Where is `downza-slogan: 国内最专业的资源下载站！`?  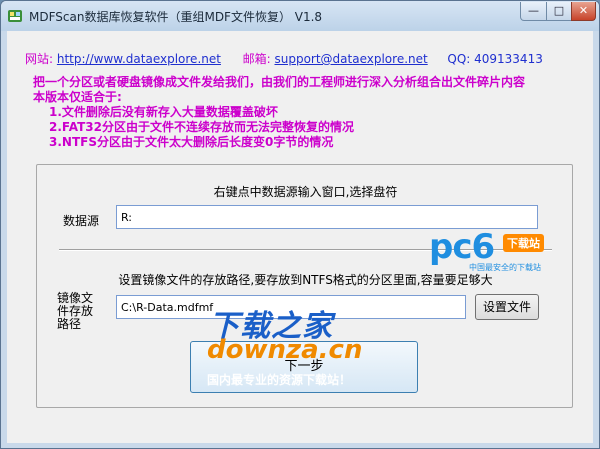 downza-slogan: 国内最专业的资源下载站！ is located at coordinates (279, 380).